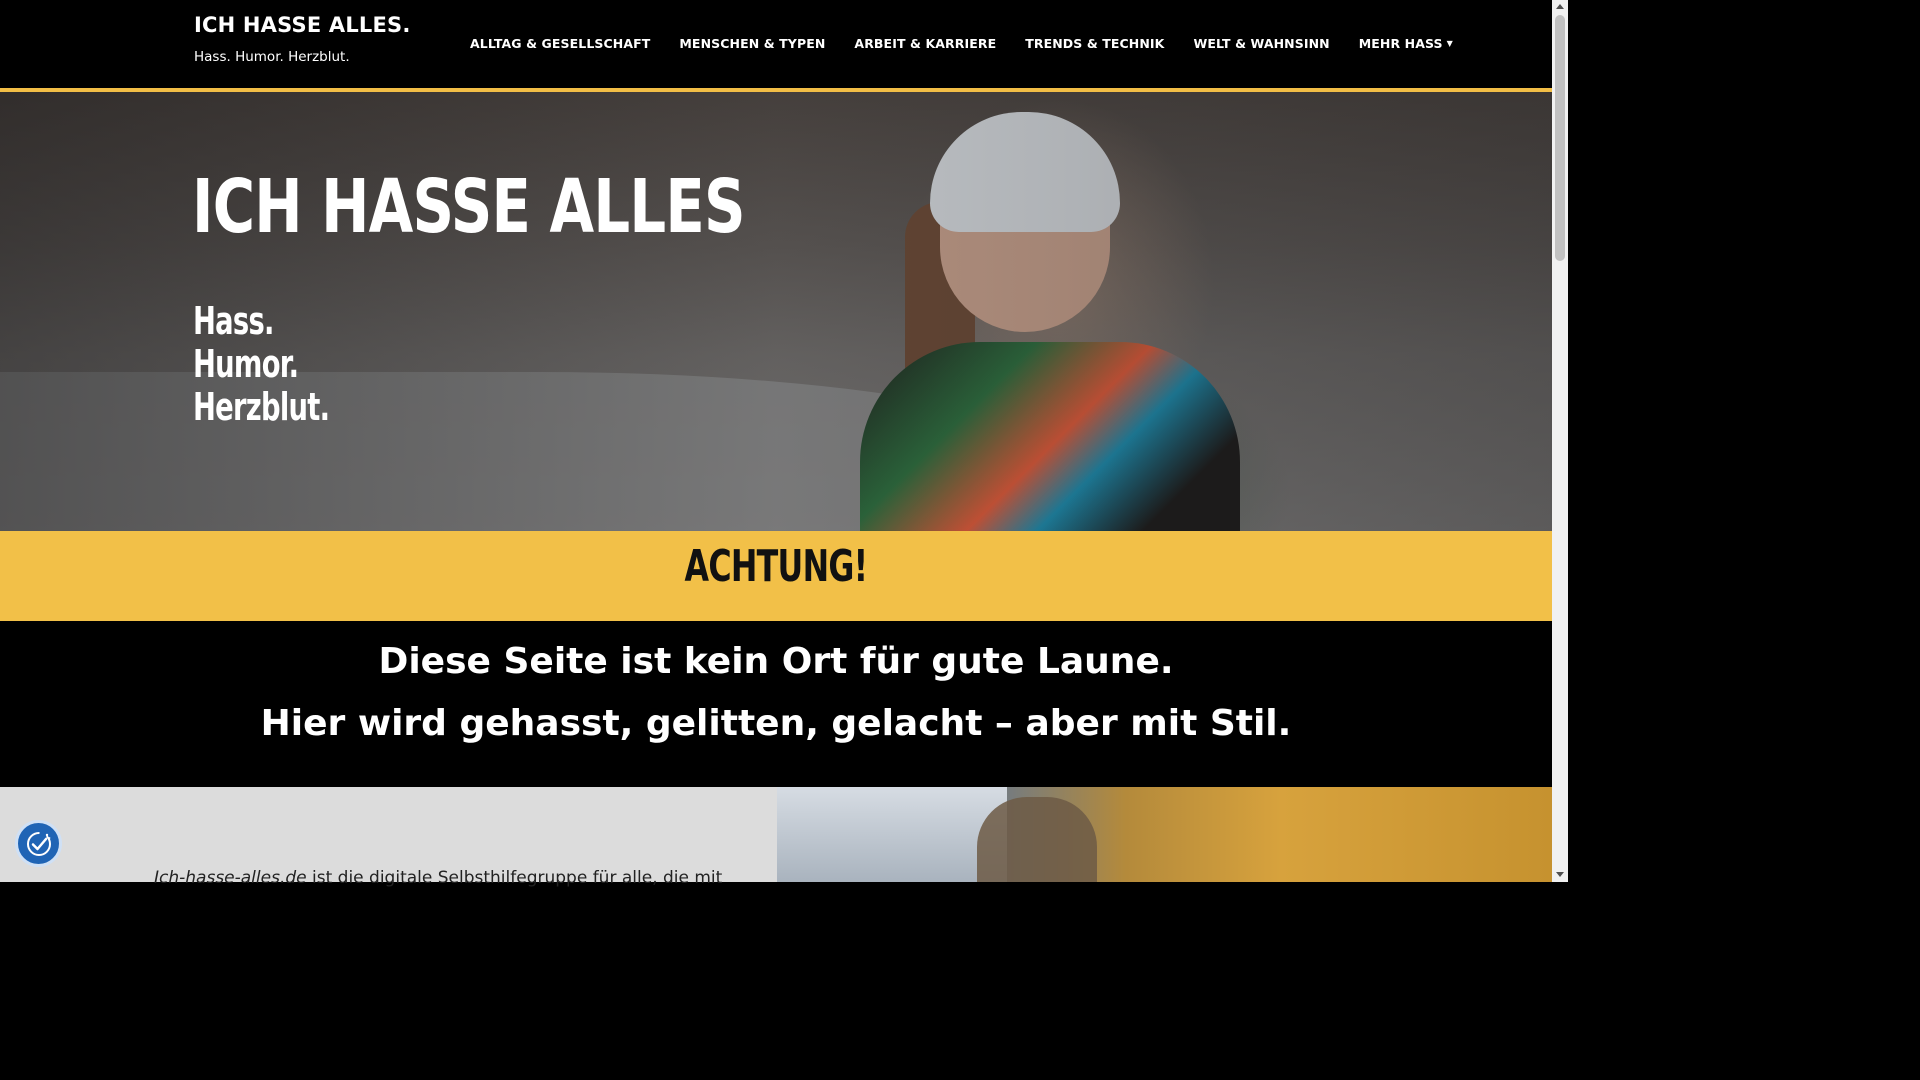 The height and width of the screenshot is (1080, 1920). Describe the element at coordinates (560, 43) in the screenshot. I see `nav-item-alltag: ALLTAG & GESELLSCHAFT` at that location.